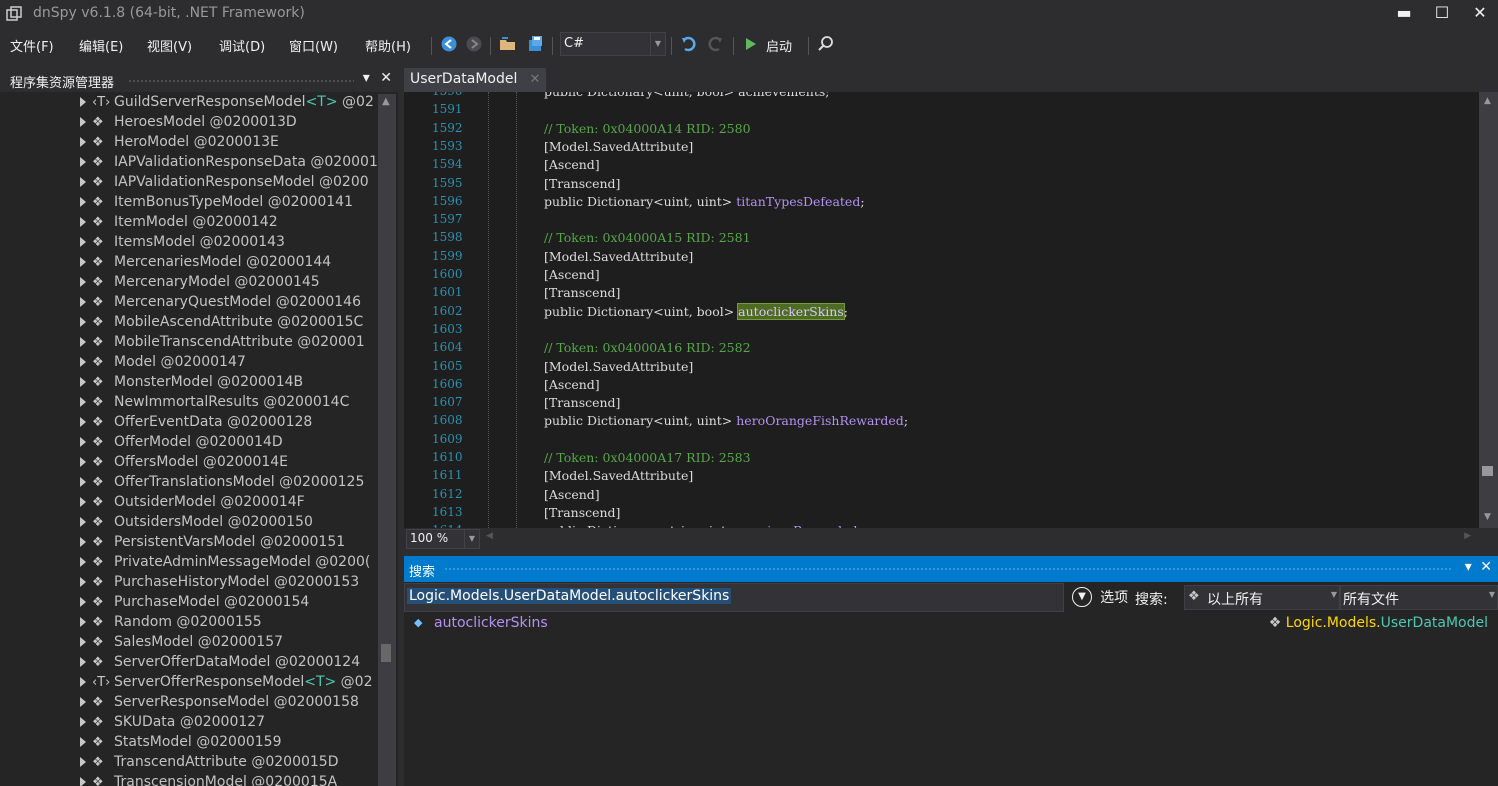 The height and width of the screenshot is (786, 1498). What do you see at coordinates (779, 45) in the screenshot?
I see `start-debug-button: 启动` at bounding box center [779, 45].